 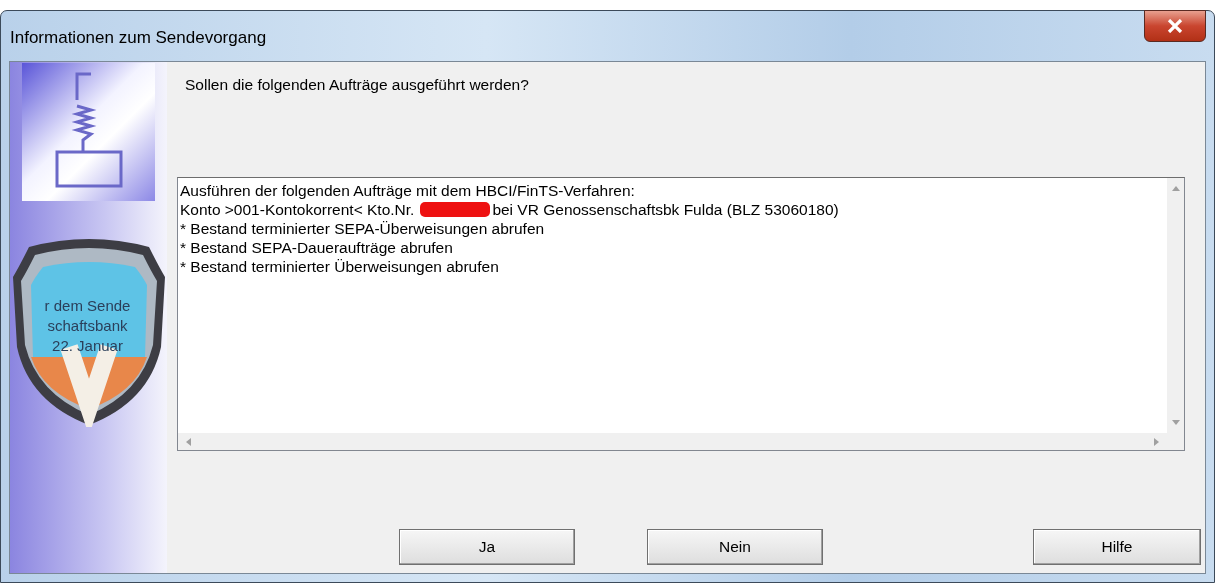 I want to click on close-icon, so click(x=1175, y=26).